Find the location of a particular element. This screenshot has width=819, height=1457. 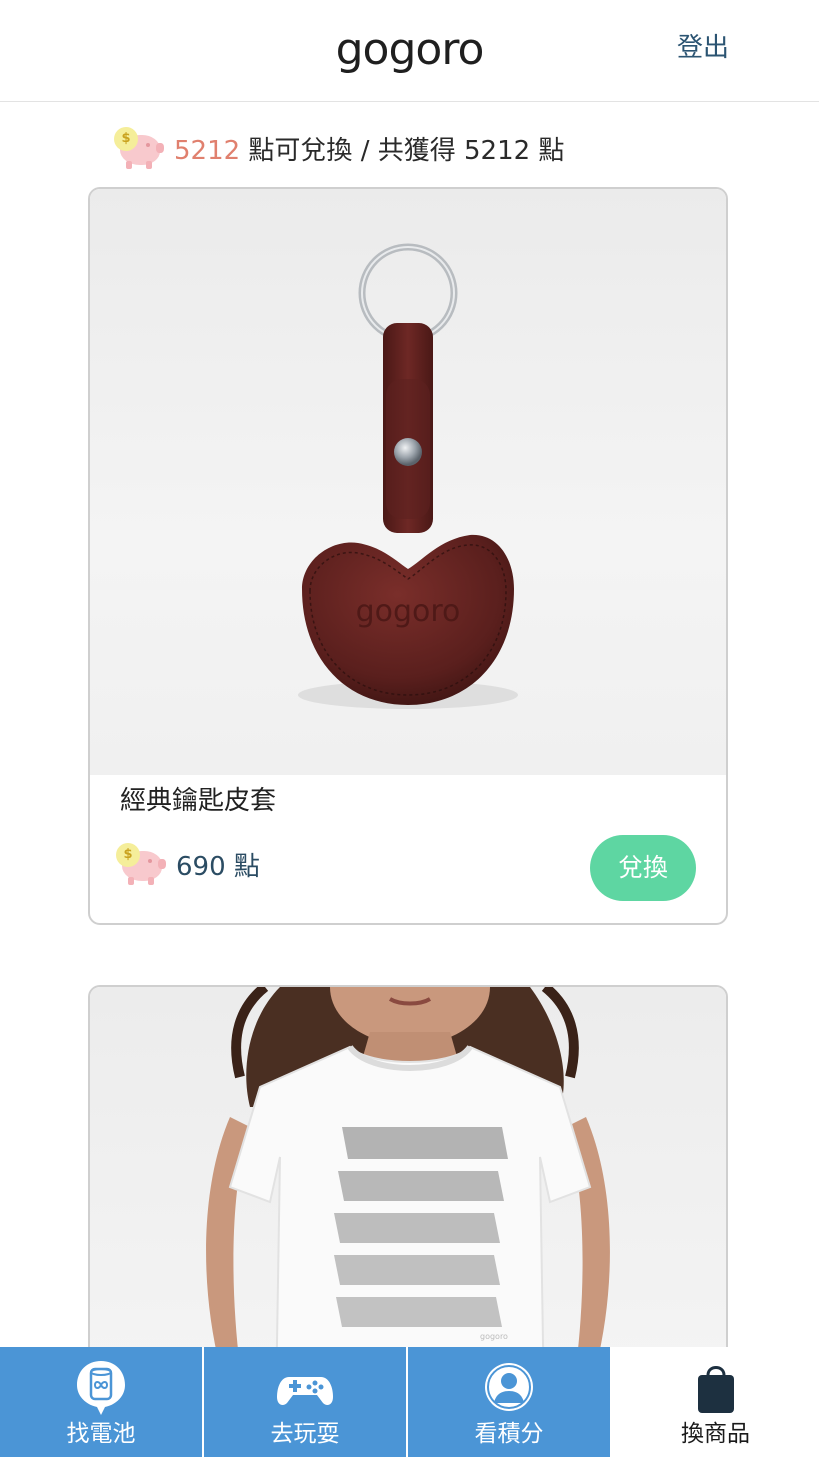

points-description: 點可兌換 / 共獲得 5212 點 is located at coordinates (402, 150).